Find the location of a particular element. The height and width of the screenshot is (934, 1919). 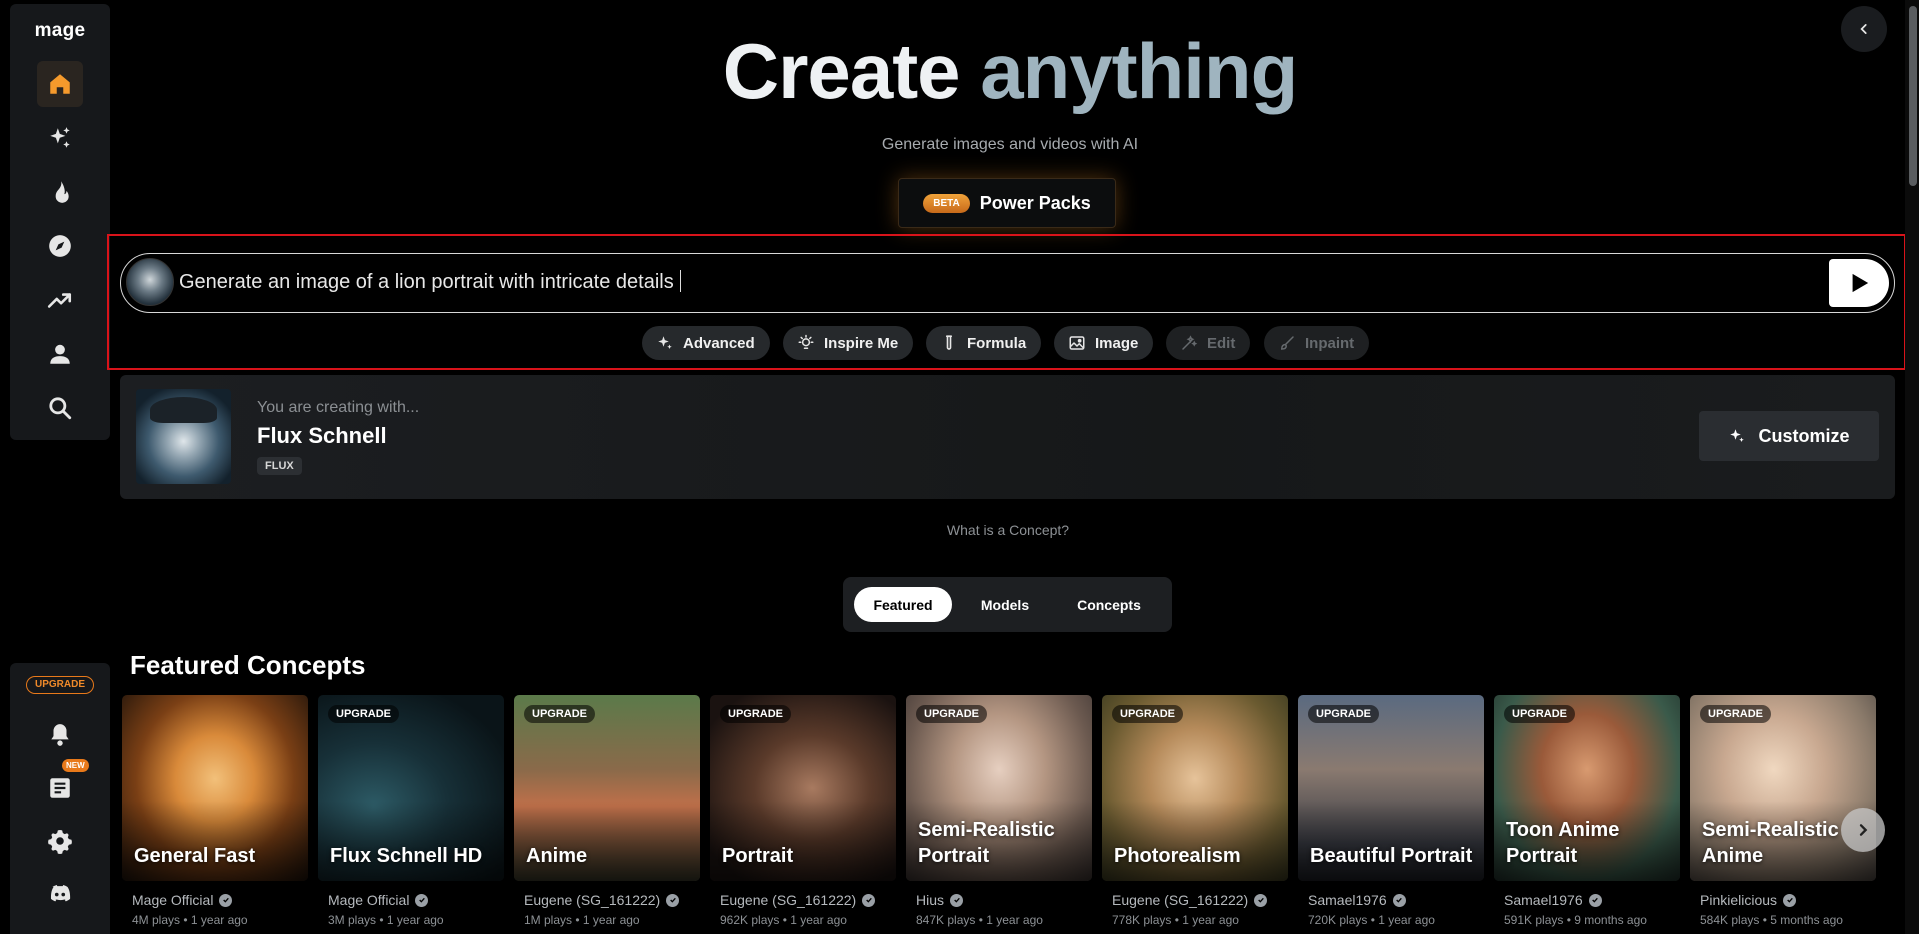

chevron-right-icon is located at coordinates (1863, 830).